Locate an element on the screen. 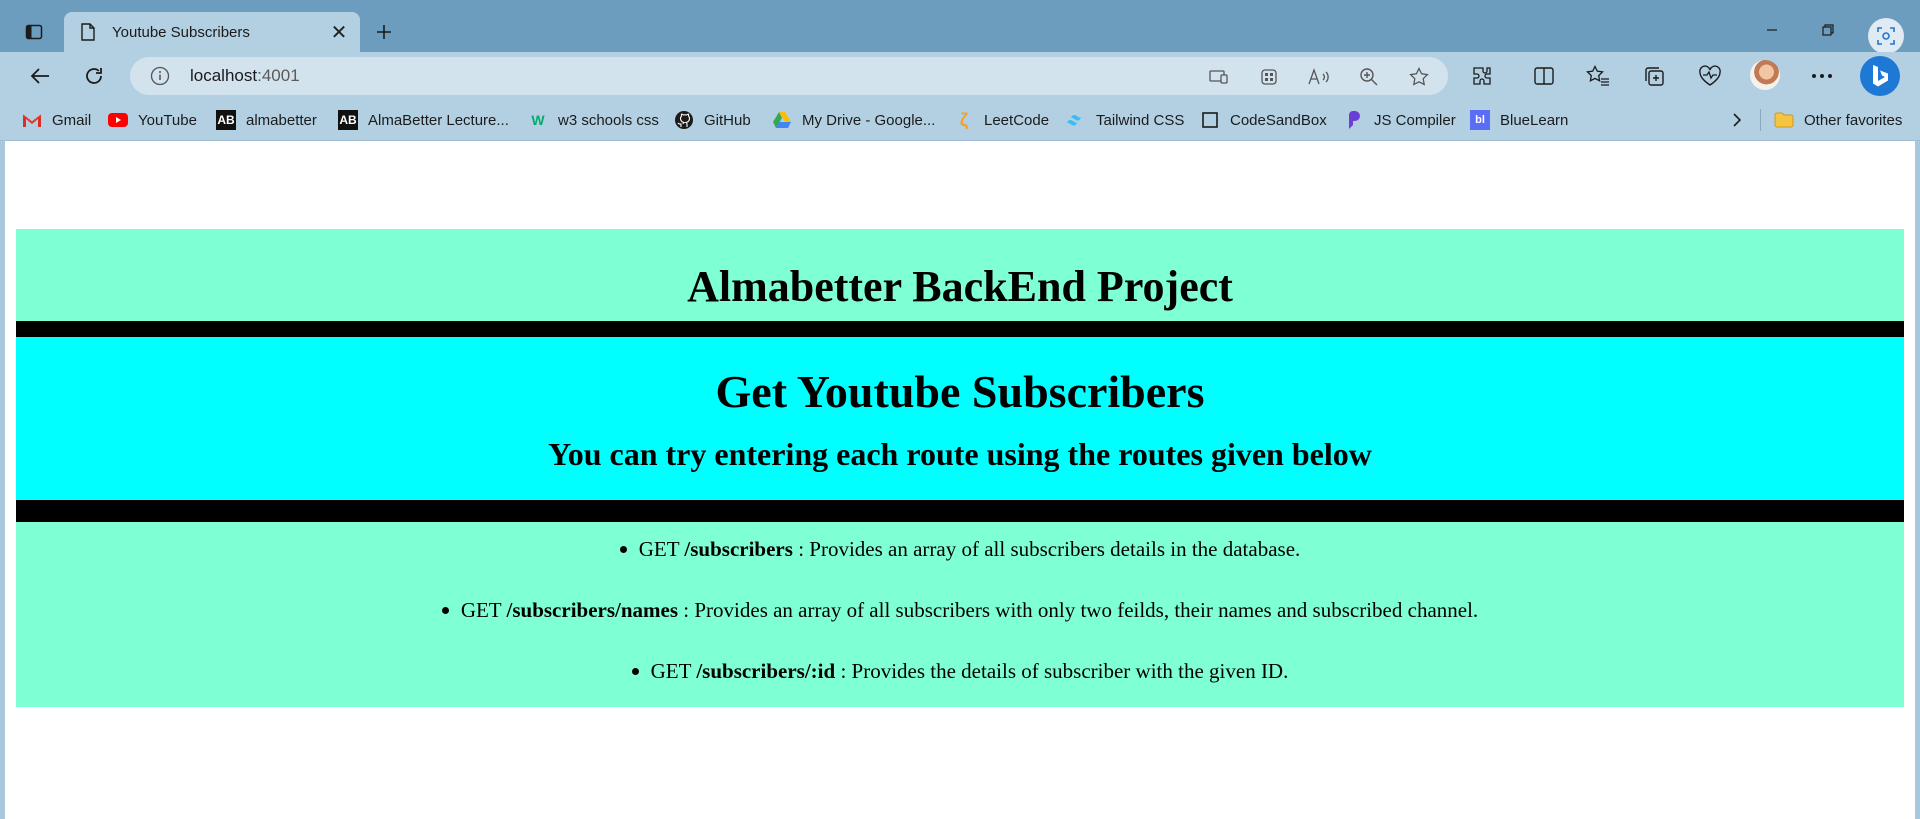  leetcode-icon: ζ is located at coordinates (964, 119).